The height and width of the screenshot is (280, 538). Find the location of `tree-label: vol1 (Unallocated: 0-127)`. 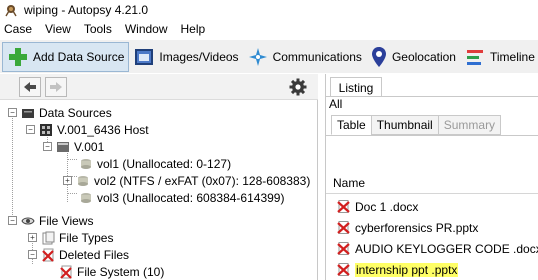

tree-label: vol1 (Unallocated: 0-127) is located at coordinates (164, 163).